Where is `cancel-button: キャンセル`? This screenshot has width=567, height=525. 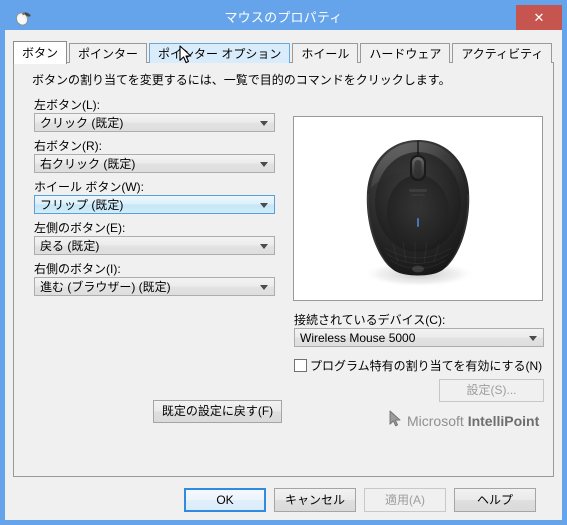
cancel-button: キャンセル is located at coordinates (315, 500).